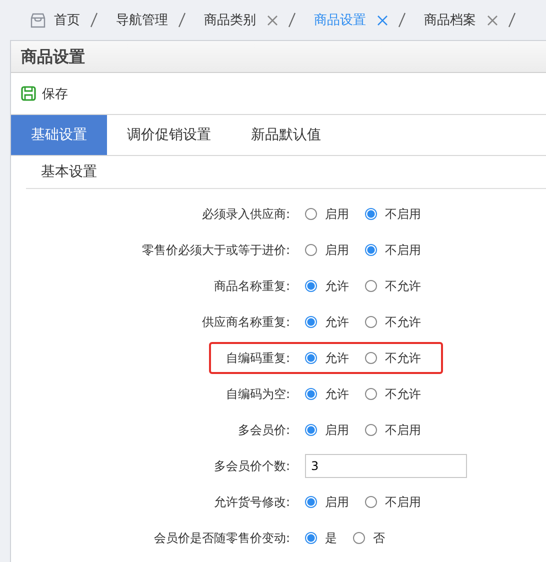  Describe the element at coordinates (69, 172) in the screenshot. I see `section-title: 基本设置` at that location.